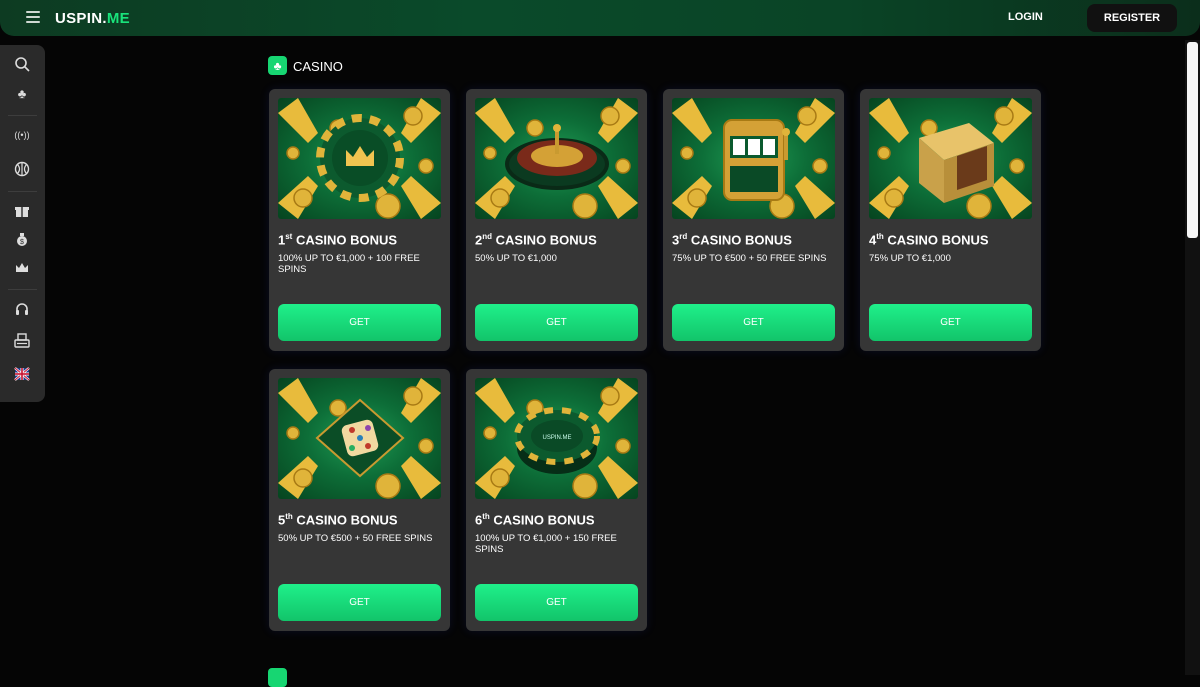 The width and height of the screenshot is (1200, 687). Describe the element at coordinates (22, 268) in the screenshot. I see `crown-icon` at that location.